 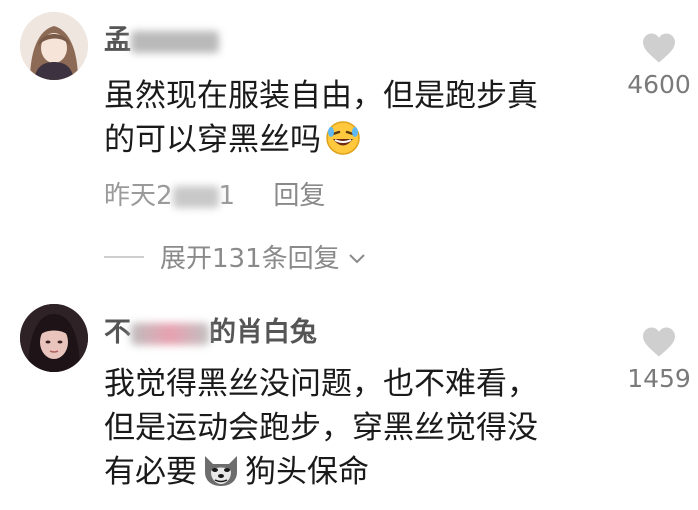 I want to click on like-button: 4600, so click(x=659, y=65).